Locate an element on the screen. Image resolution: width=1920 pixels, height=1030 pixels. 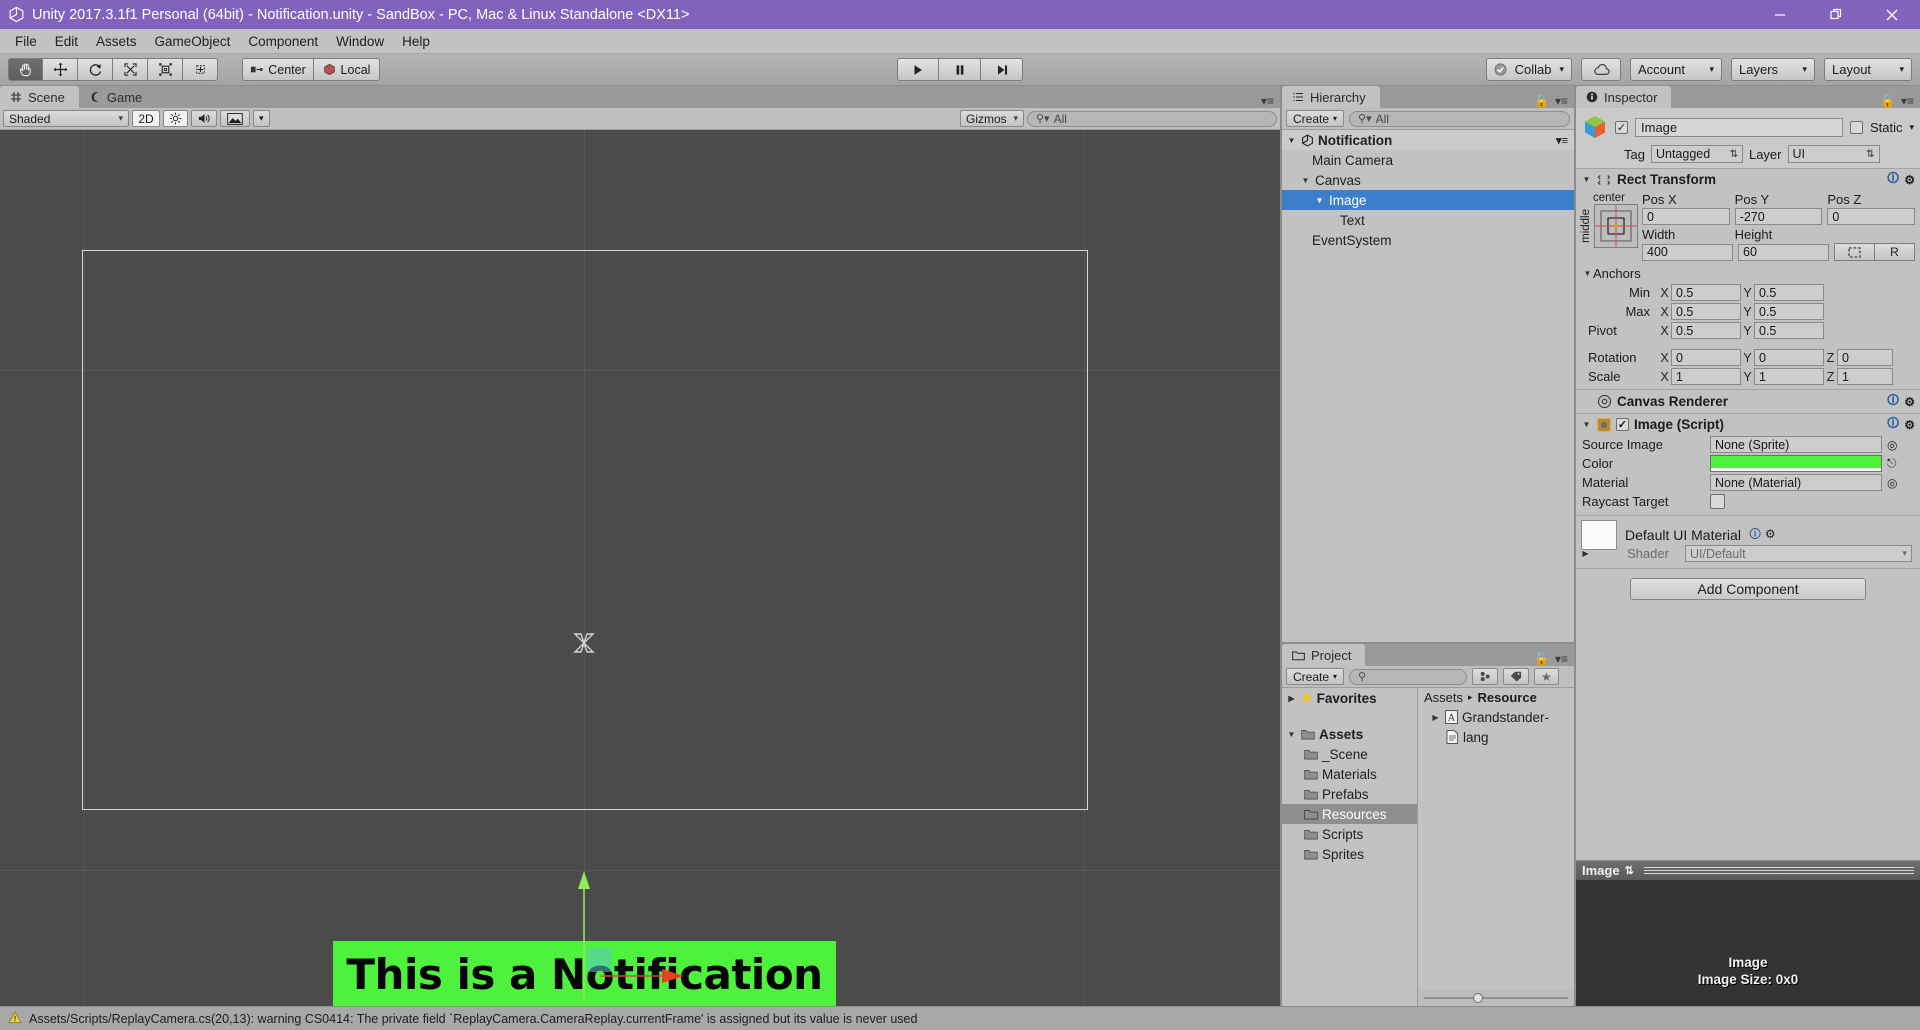
hierarchy-row-scene: ▼ Notification ▾≡ is located at coordinates (1428, 140).